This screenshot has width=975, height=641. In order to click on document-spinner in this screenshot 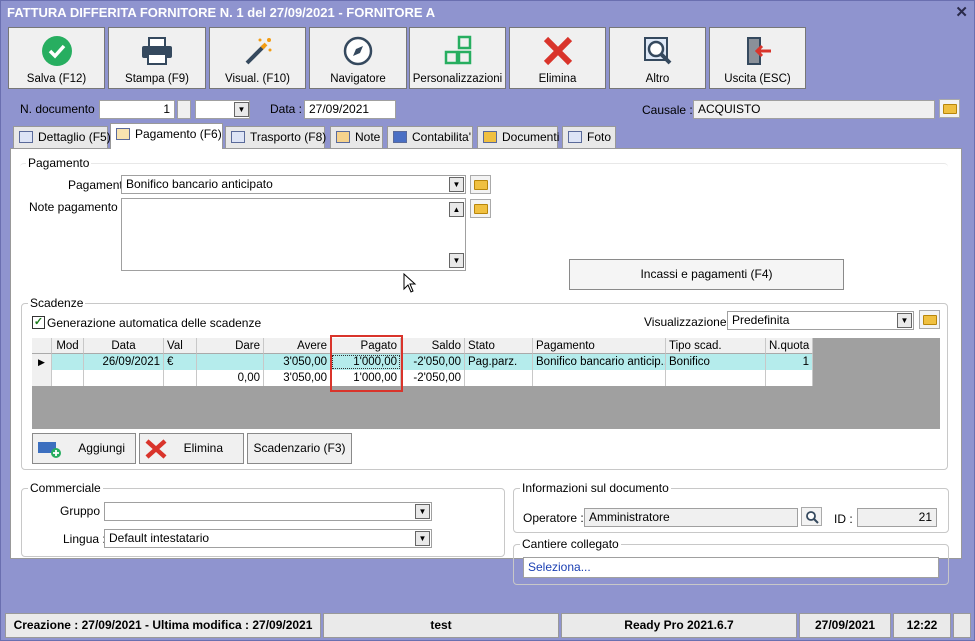, I will do `click(184, 109)`.